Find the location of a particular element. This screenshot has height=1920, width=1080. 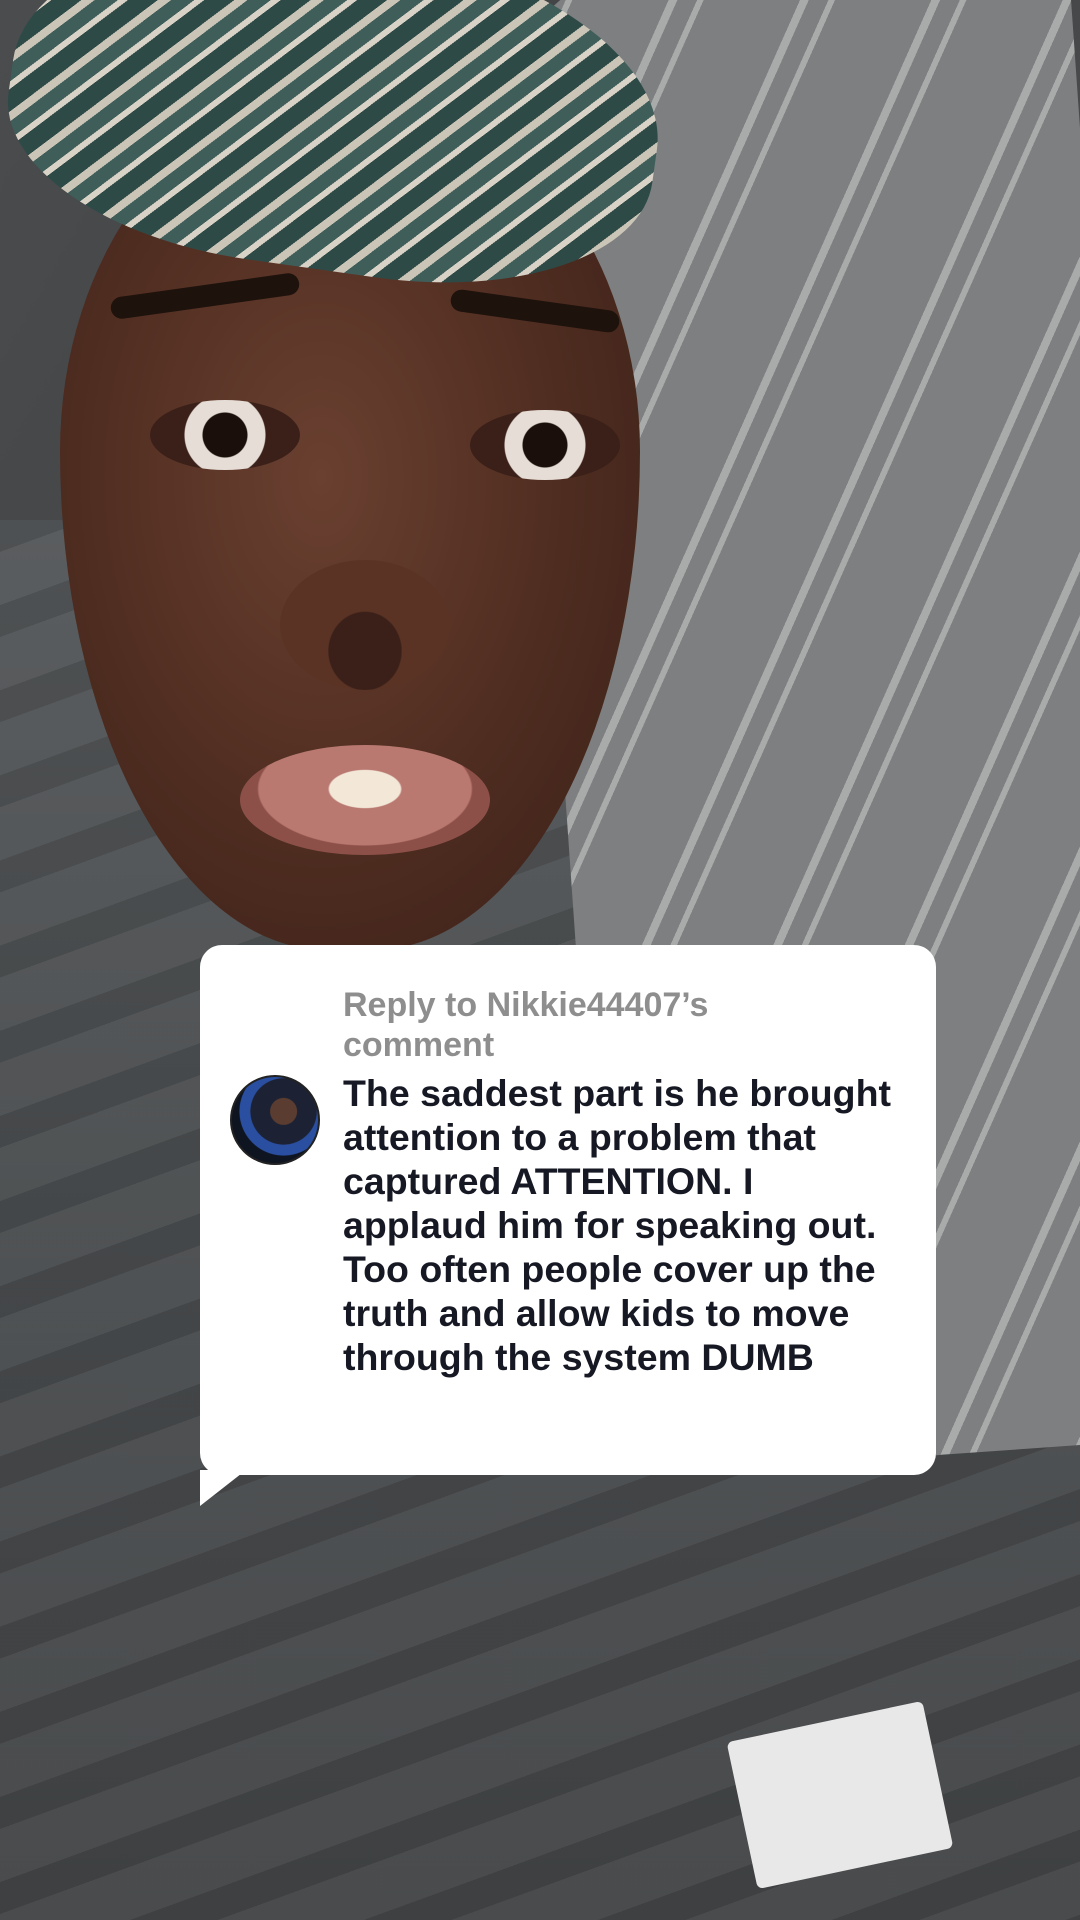

commenter-avatar is located at coordinates (275, 1120).